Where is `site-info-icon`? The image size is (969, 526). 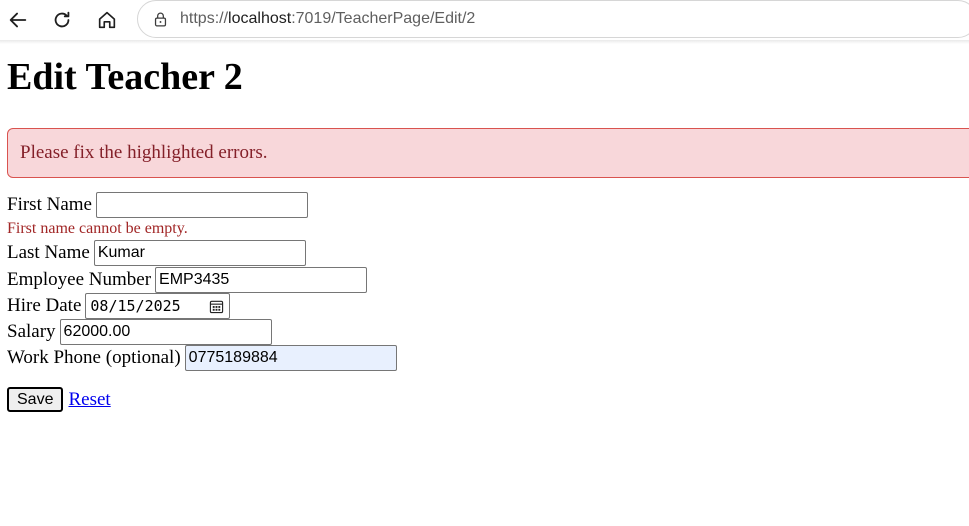
site-info-icon is located at coordinates (160, 19).